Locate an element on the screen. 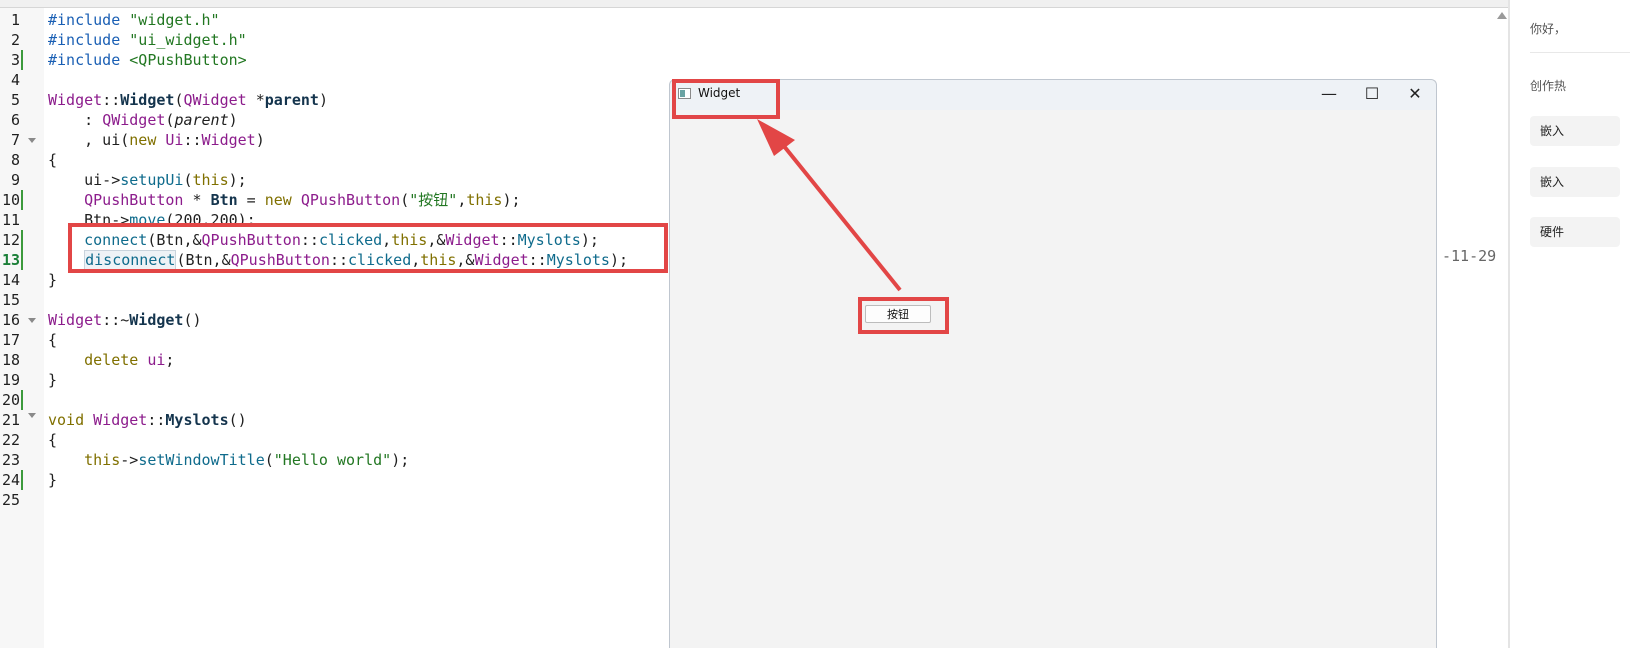  inline-annotation: -11-29 is located at coordinates (1469, 256).